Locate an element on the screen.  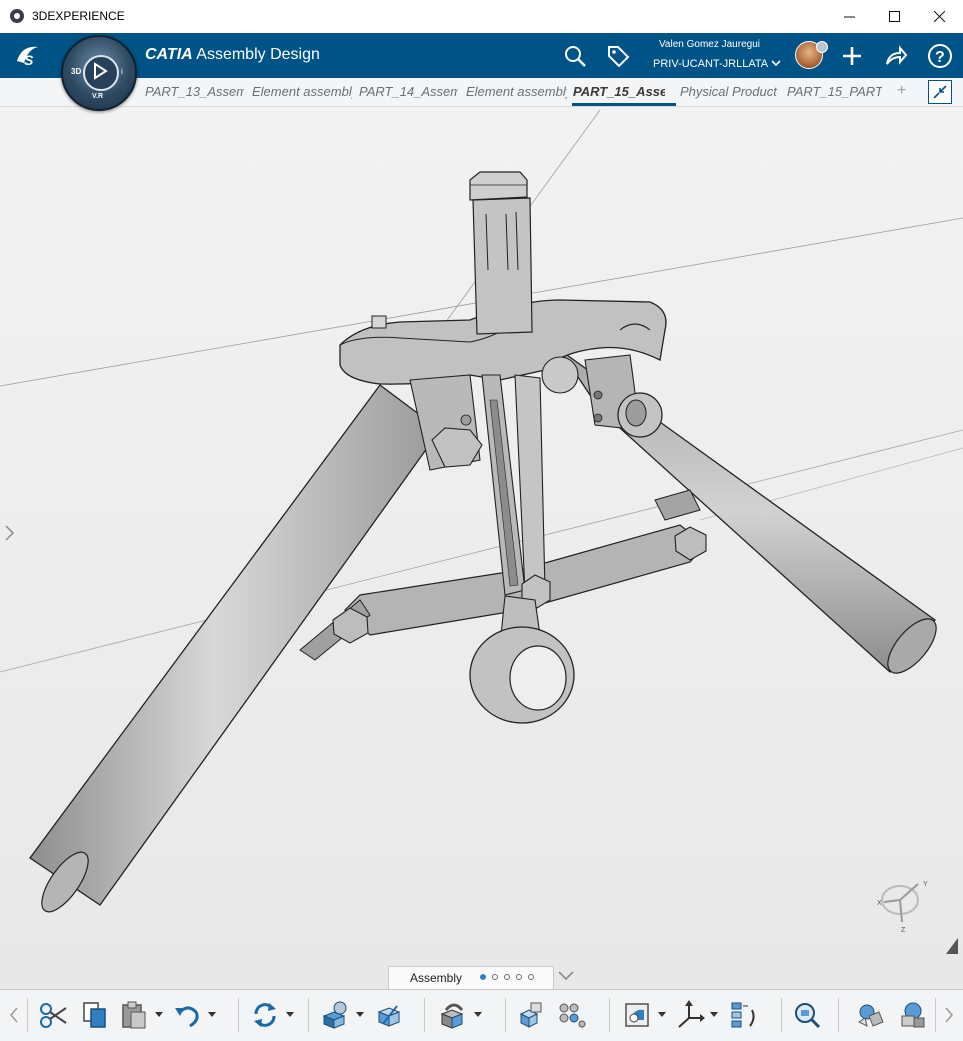
axis-y-label: Y is located at coordinates (925, 884).